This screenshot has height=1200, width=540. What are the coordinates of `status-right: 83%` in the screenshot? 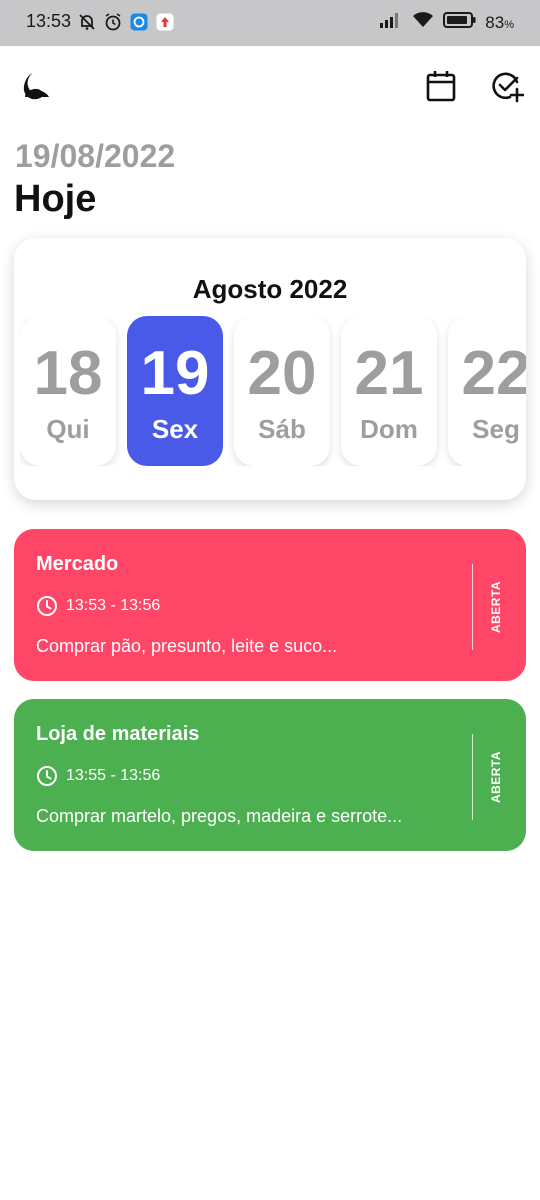 It's located at (446, 22).